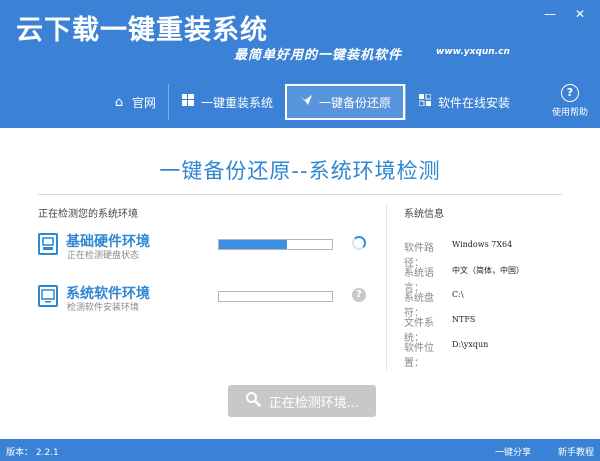  Describe the element at coordinates (424, 214) in the screenshot. I see `system-info-title: 系统信息` at that location.